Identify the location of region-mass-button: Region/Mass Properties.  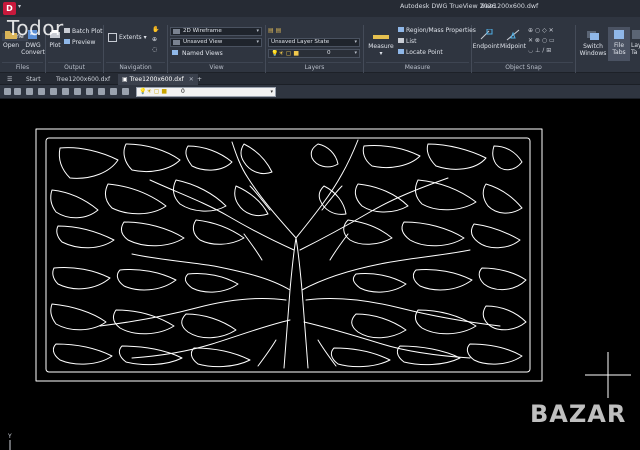
(437, 31).